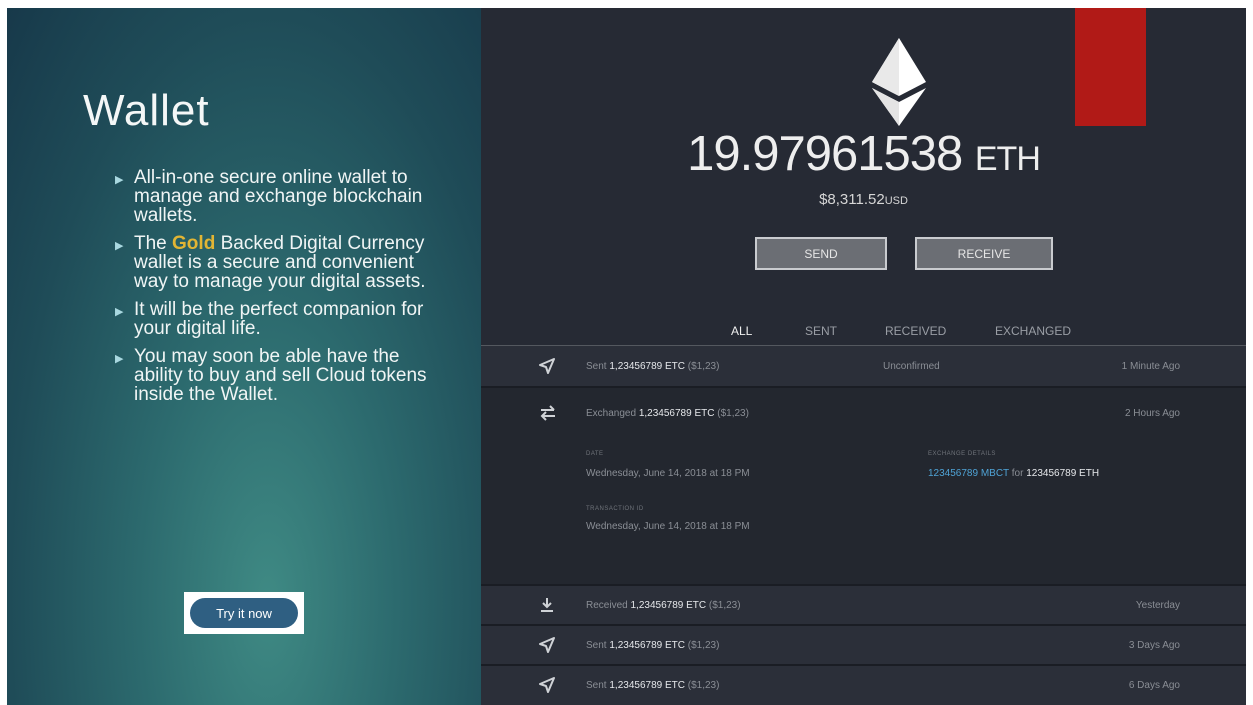  What do you see at coordinates (1033, 331) in the screenshot?
I see `tab-exchanged: EXCHANGED` at bounding box center [1033, 331].